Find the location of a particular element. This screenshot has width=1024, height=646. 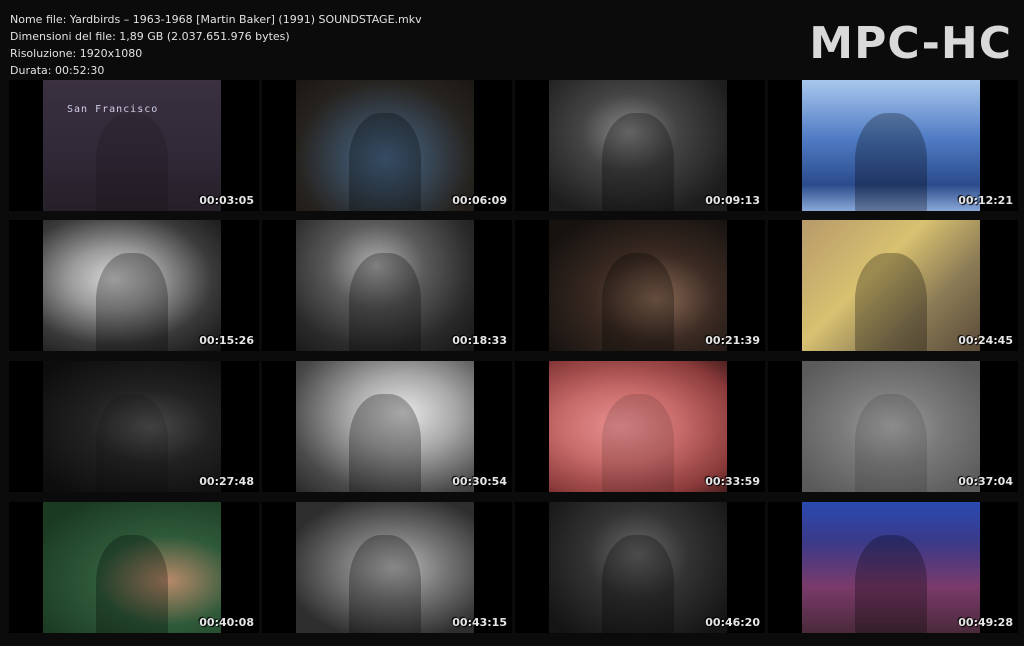

thumbnail: 00:12:21 is located at coordinates (893, 145).